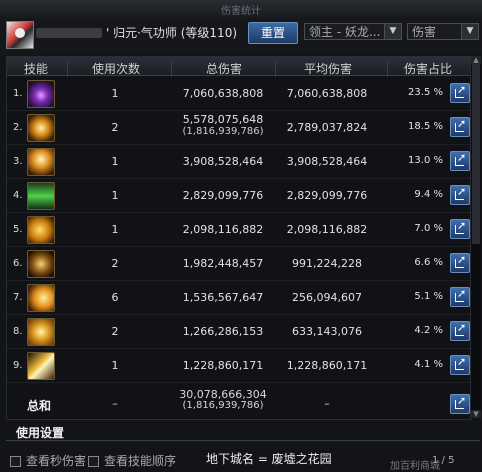 The height and width of the screenshot is (472, 482). Describe the element at coordinates (428, 262) in the screenshot. I see `row-damage-share: 6.6 %` at that location.